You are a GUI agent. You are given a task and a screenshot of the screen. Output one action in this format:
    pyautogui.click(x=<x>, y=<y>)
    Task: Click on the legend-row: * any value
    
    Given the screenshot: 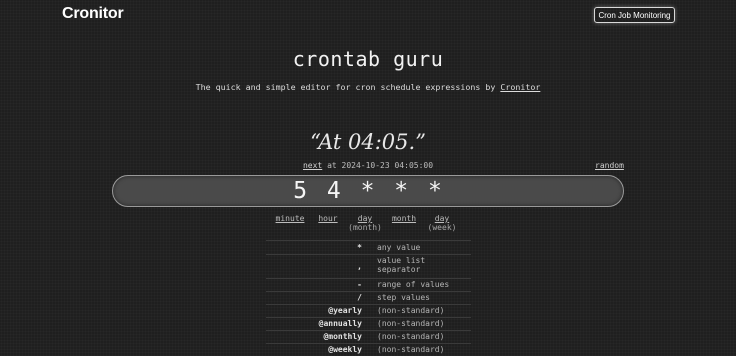 What is the action you would take?
    pyautogui.click(x=368, y=247)
    